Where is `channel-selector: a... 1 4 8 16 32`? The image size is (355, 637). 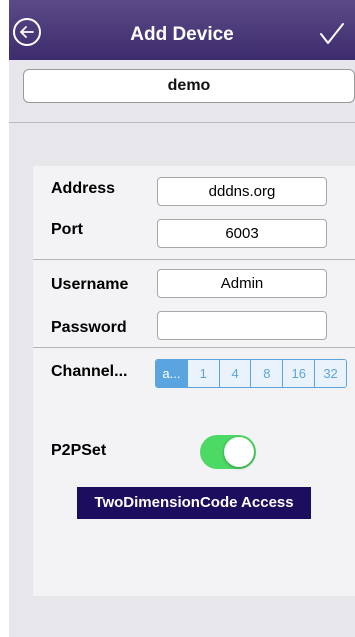
channel-selector: a... 1 4 8 16 32 is located at coordinates (251, 373).